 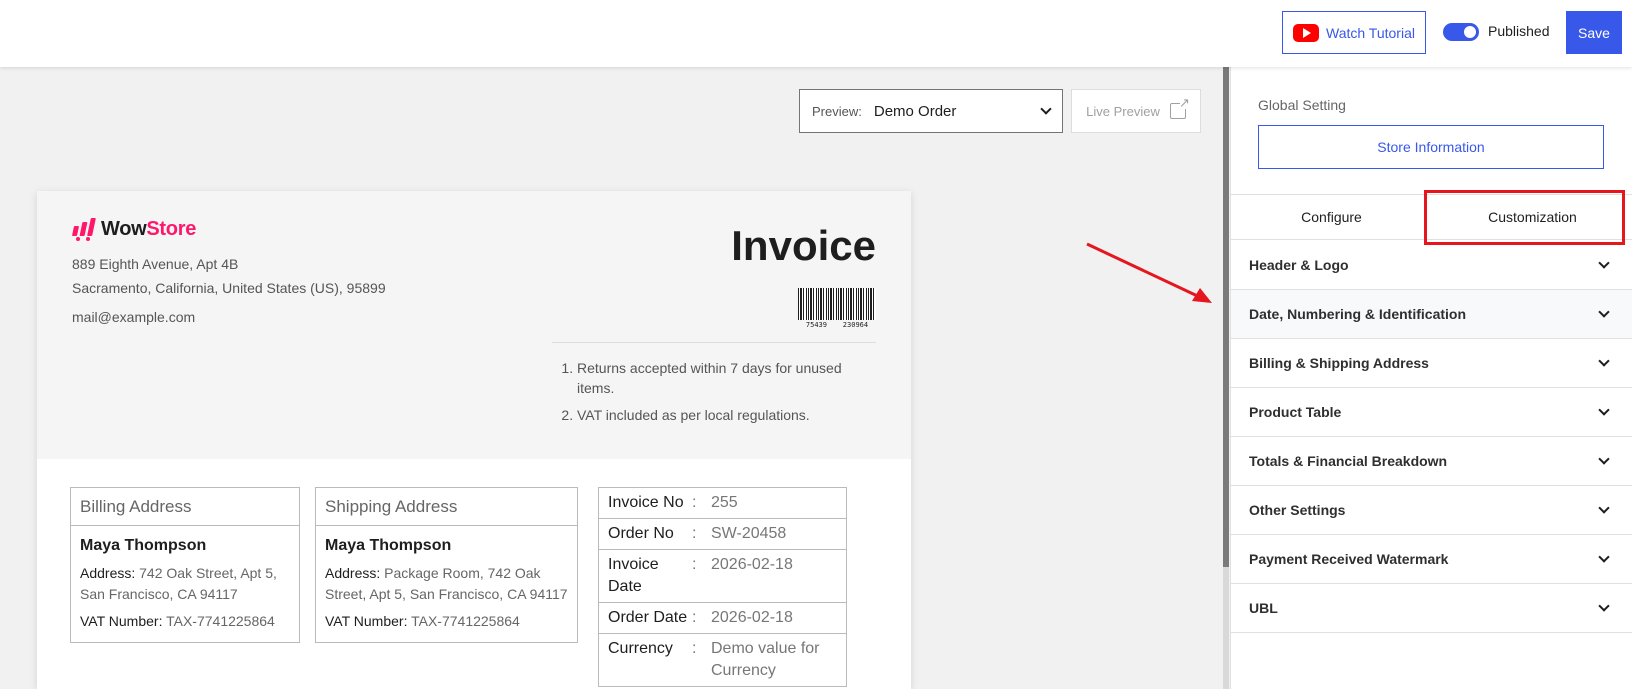 What do you see at coordinates (1431, 608) in the screenshot?
I see `section-ubl: UBL` at bounding box center [1431, 608].